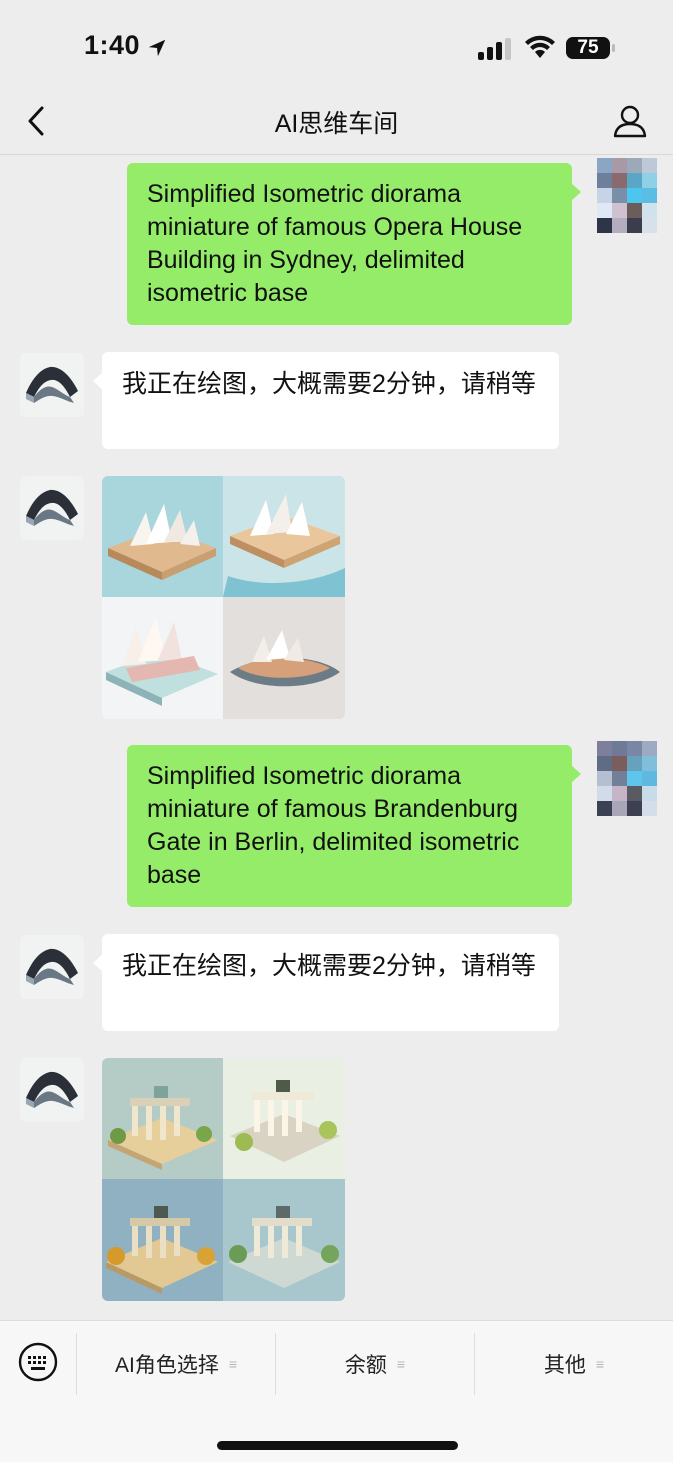 The image size is (673, 1462). Describe the element at coordinates (540, 46) in the screenshot. I see `wifi-icon` at that location.